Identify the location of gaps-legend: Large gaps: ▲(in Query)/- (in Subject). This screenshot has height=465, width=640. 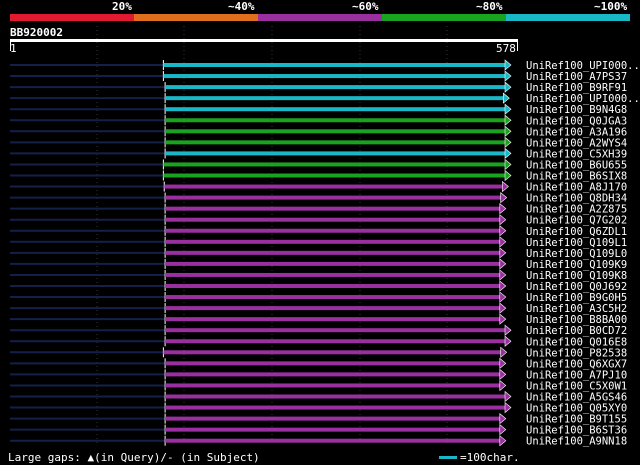
(134, 457).